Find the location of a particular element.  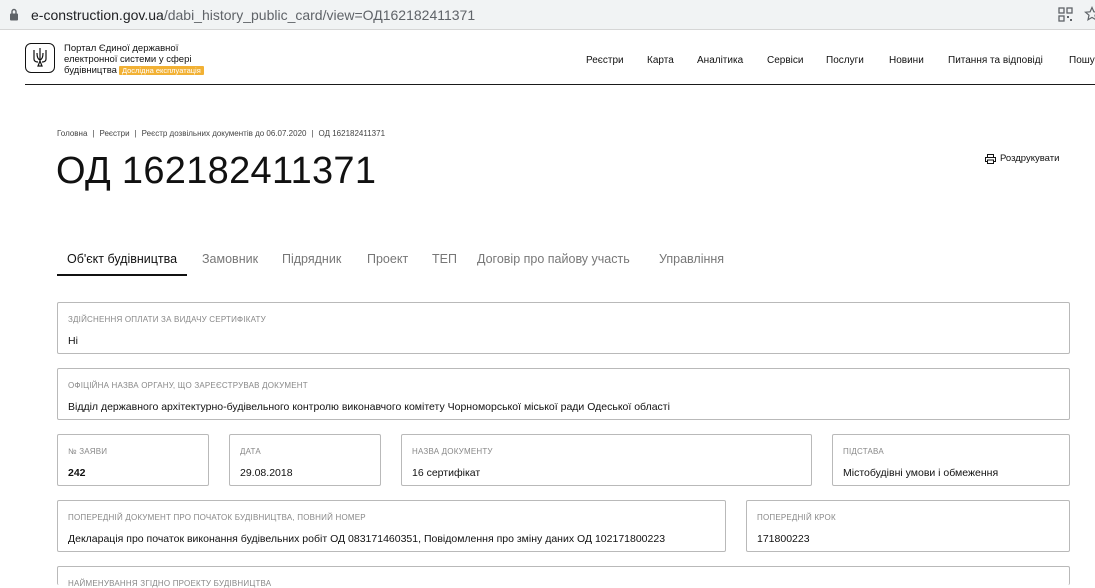

print-button: Роздрукувати is located at coordinates (1022, 158).